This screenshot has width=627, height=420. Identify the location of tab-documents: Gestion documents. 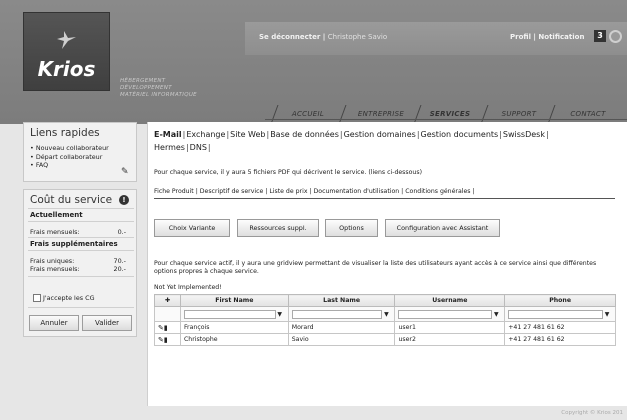
(460, 134).